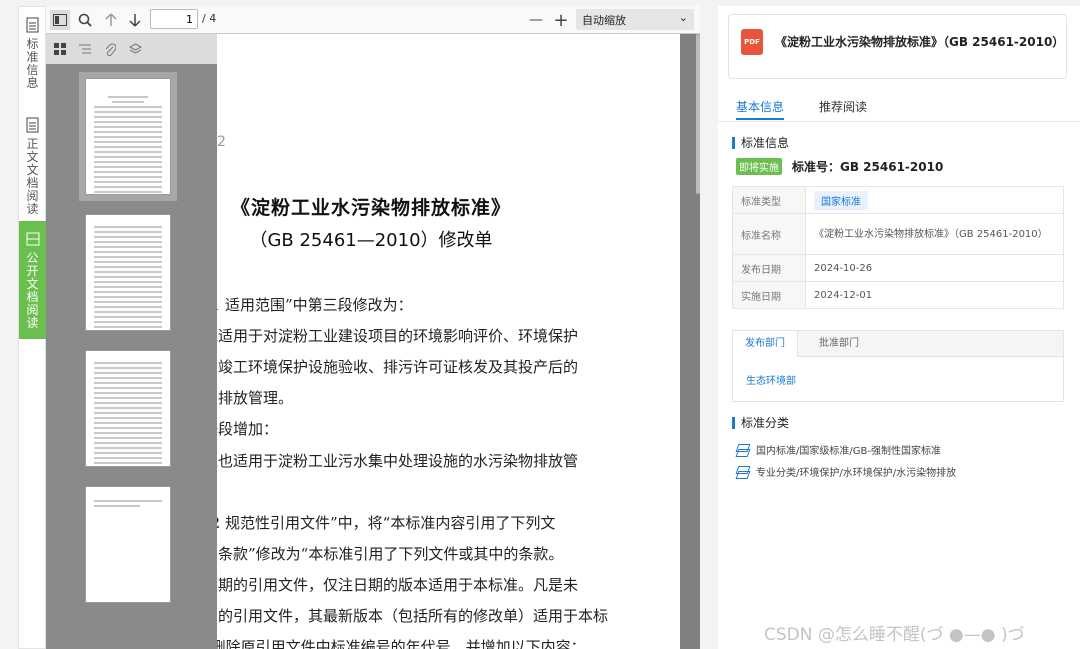 The width and height of the screenshot is (1080, 649). I want to click on table-row: 发布日期 2024-10-26, so click(898, 268).